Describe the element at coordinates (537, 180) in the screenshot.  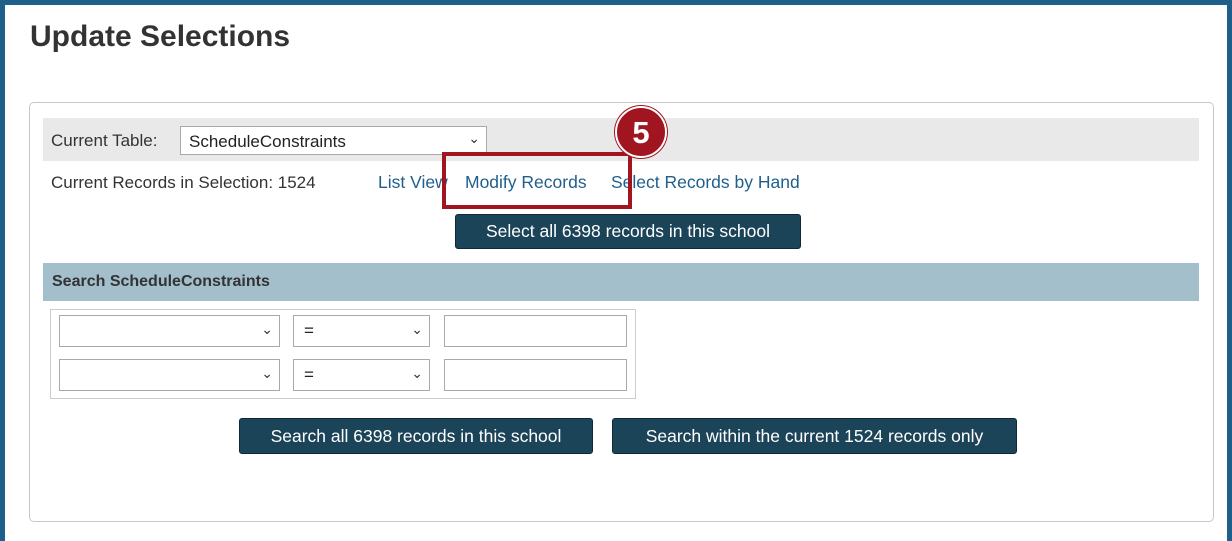
I see `step-highlight-box` at that location.